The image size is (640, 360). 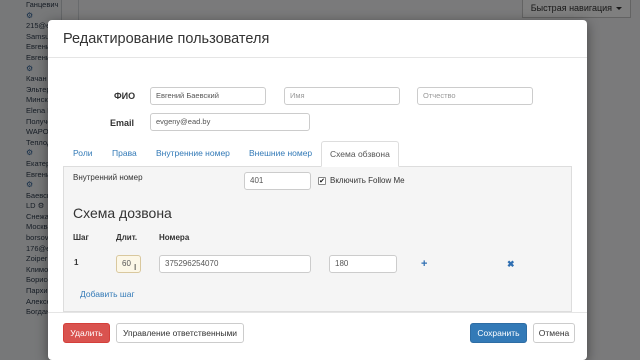 What do you see at coordinates (122, 123) in the screenshot?
I see `email-label: Email` at bounding box center [122, 123].